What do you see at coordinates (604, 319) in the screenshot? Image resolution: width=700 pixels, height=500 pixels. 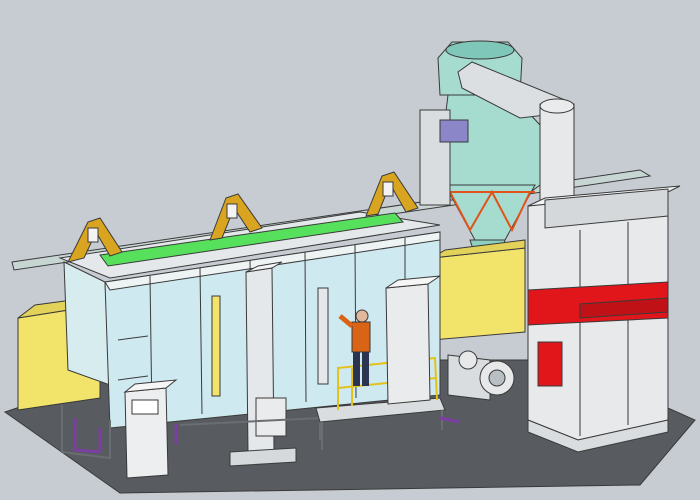 I see `recovery-unit` at bounding box center [604, 319].